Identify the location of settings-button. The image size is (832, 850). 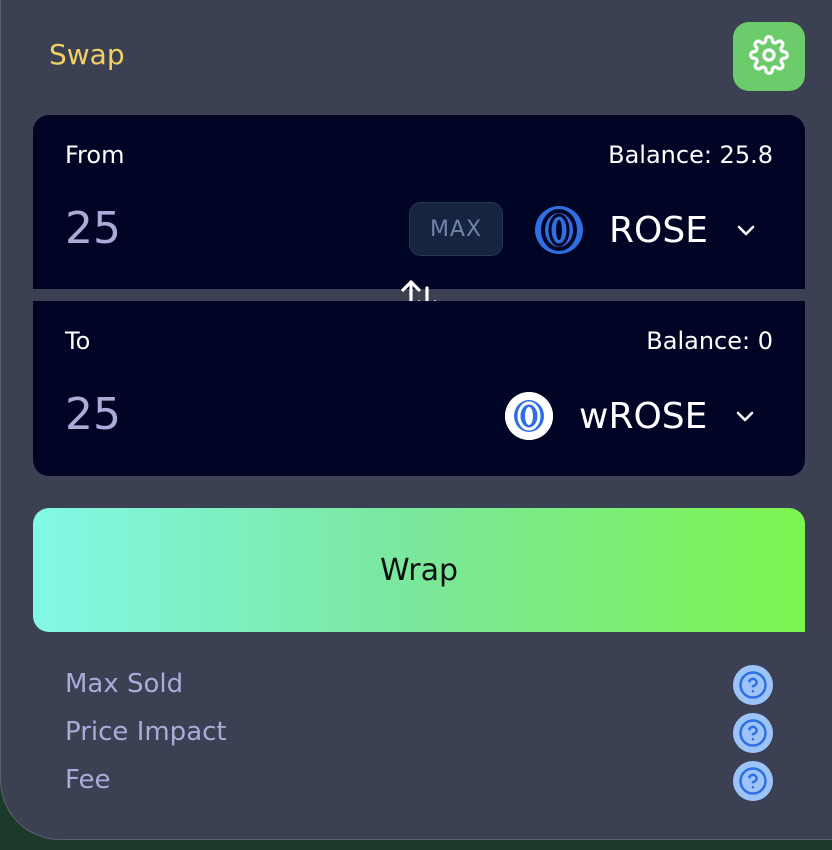
(769, 56).